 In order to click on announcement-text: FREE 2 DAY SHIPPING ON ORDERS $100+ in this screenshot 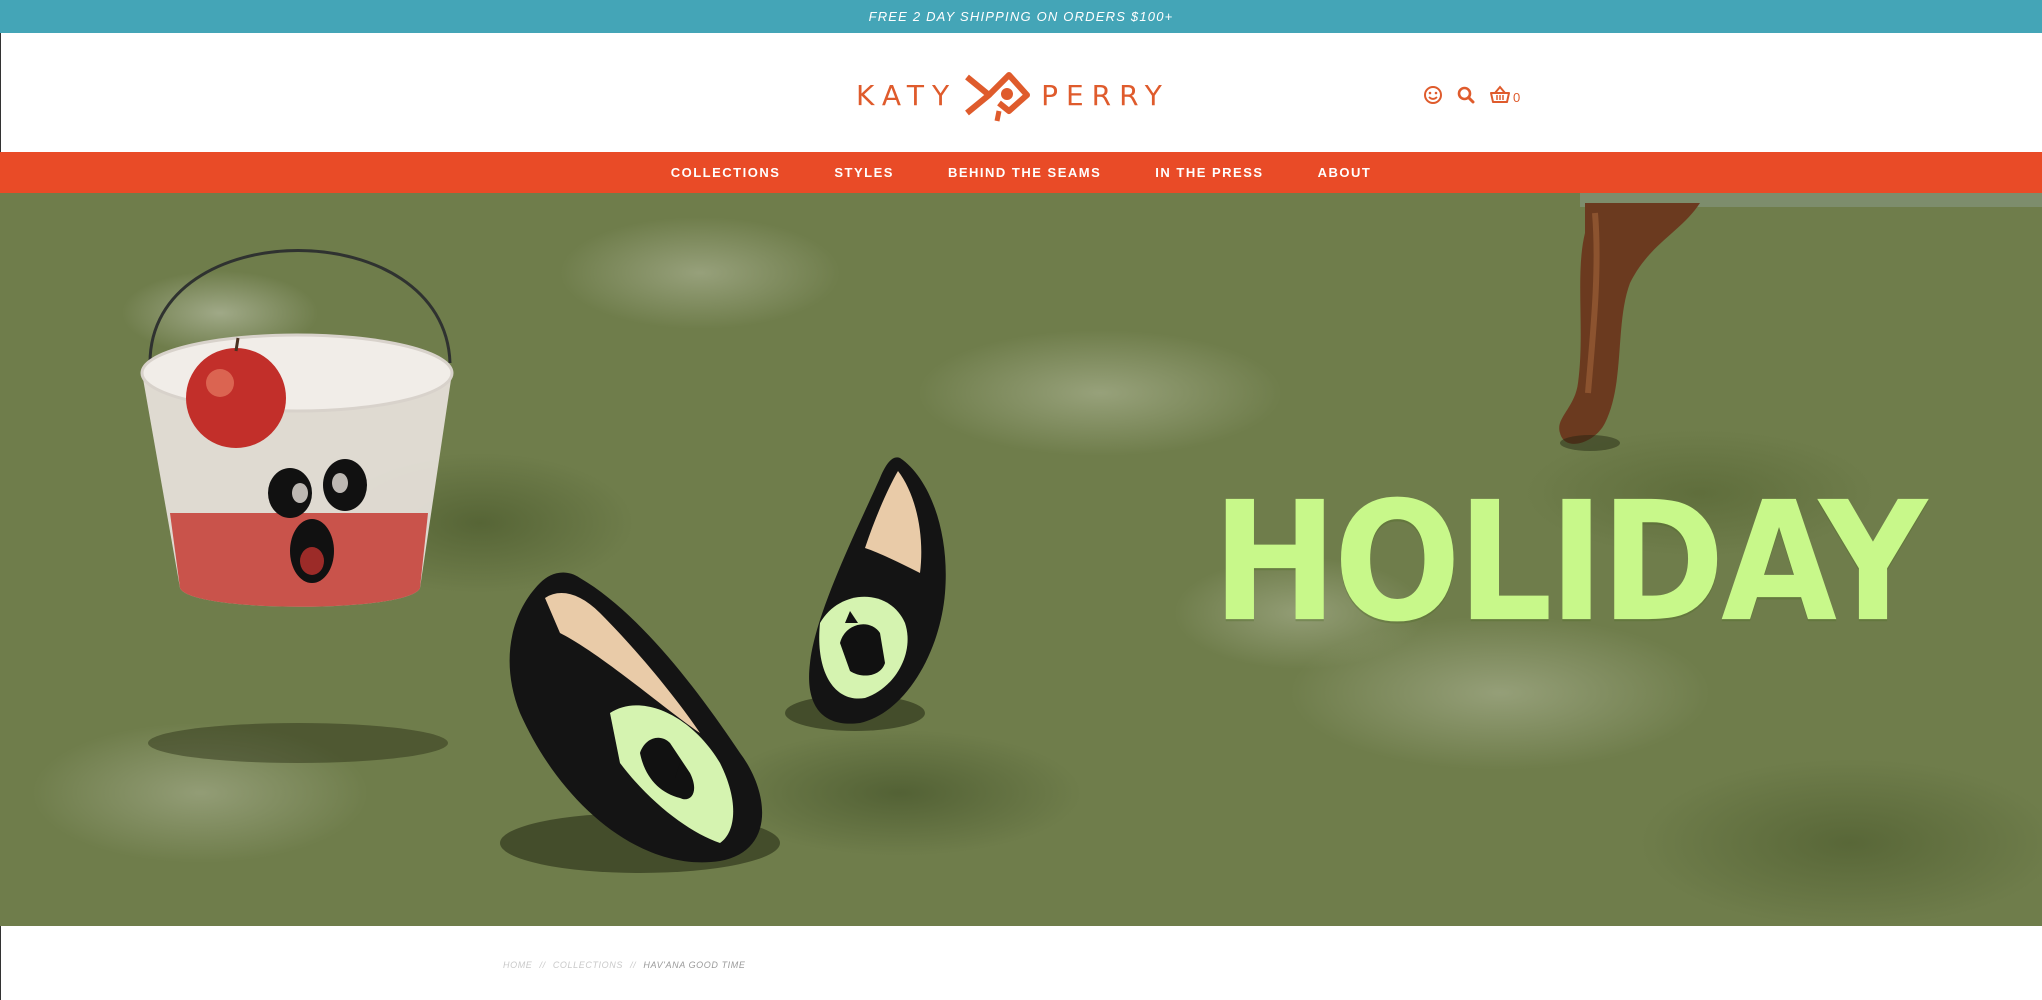, I will do `click(1021, 16)`.